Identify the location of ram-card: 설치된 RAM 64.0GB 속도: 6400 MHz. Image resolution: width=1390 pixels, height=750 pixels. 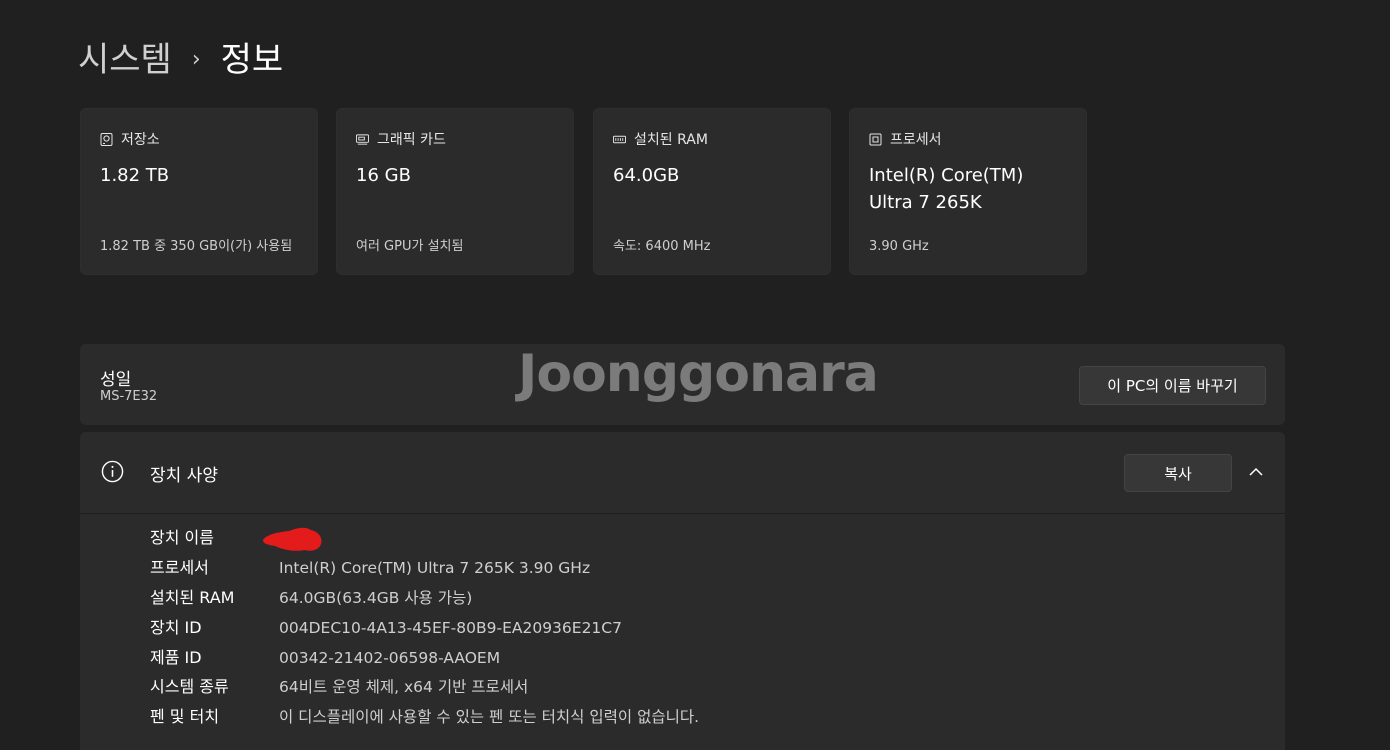
(712, 191).